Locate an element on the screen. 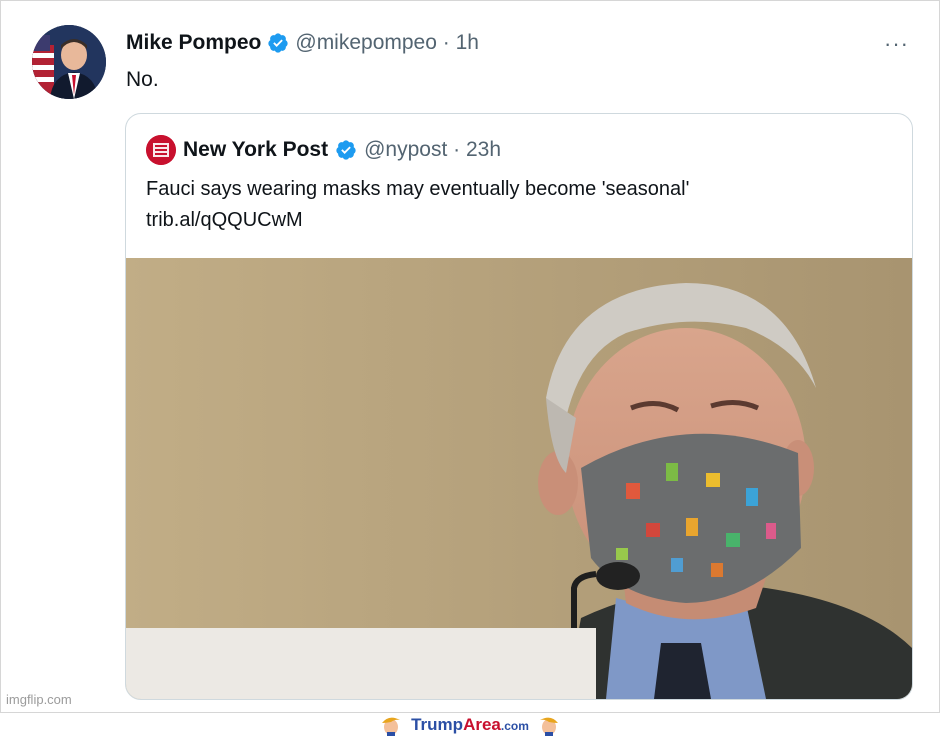 The image size is (940, 738). handle-timestamp: @mikepompeo · 1h is located at coordinates (387, 43).